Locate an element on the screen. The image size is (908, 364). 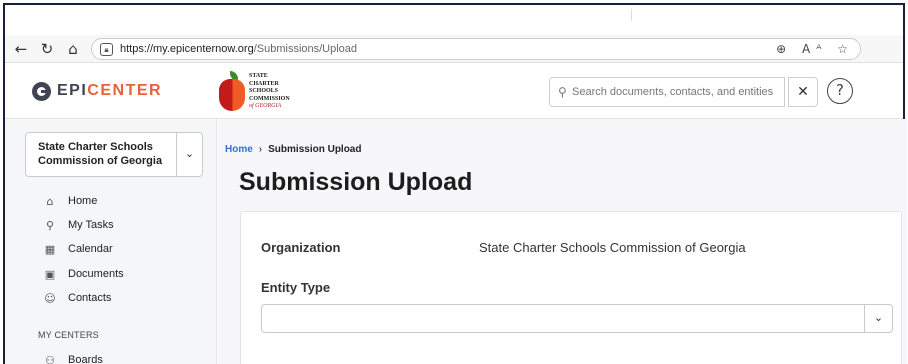
clear-search-button: ✕ is located at coordinates (803, 92).